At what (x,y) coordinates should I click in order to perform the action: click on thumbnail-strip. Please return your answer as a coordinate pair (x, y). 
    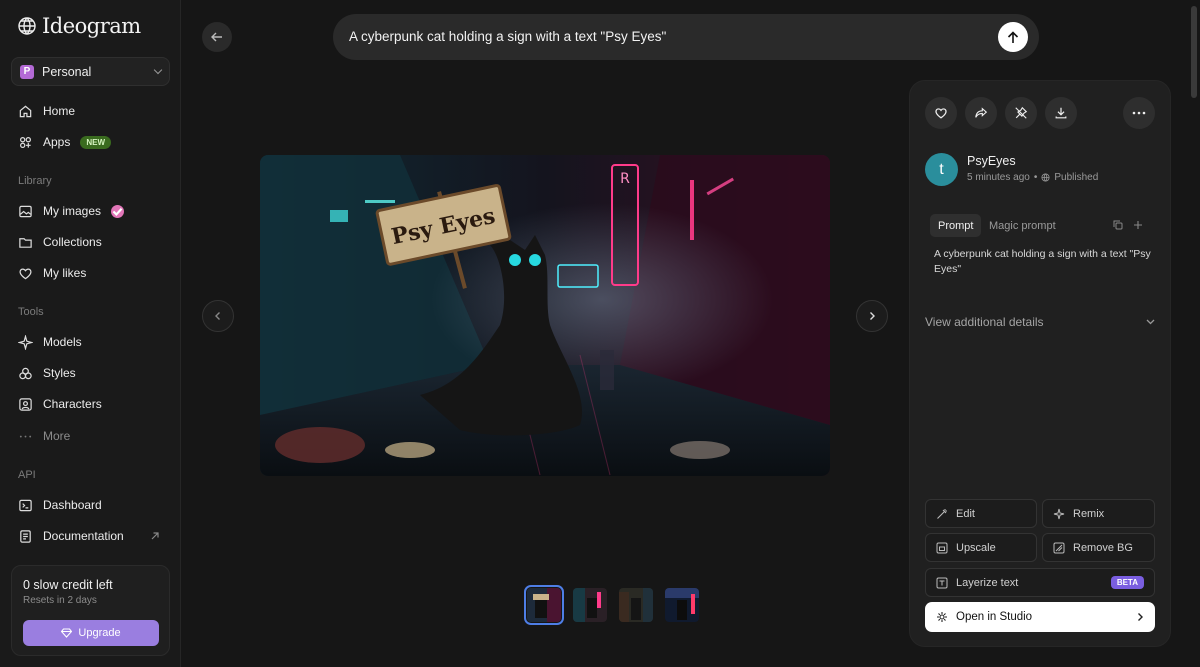
    Looking at the image, I should click on (611, 605).